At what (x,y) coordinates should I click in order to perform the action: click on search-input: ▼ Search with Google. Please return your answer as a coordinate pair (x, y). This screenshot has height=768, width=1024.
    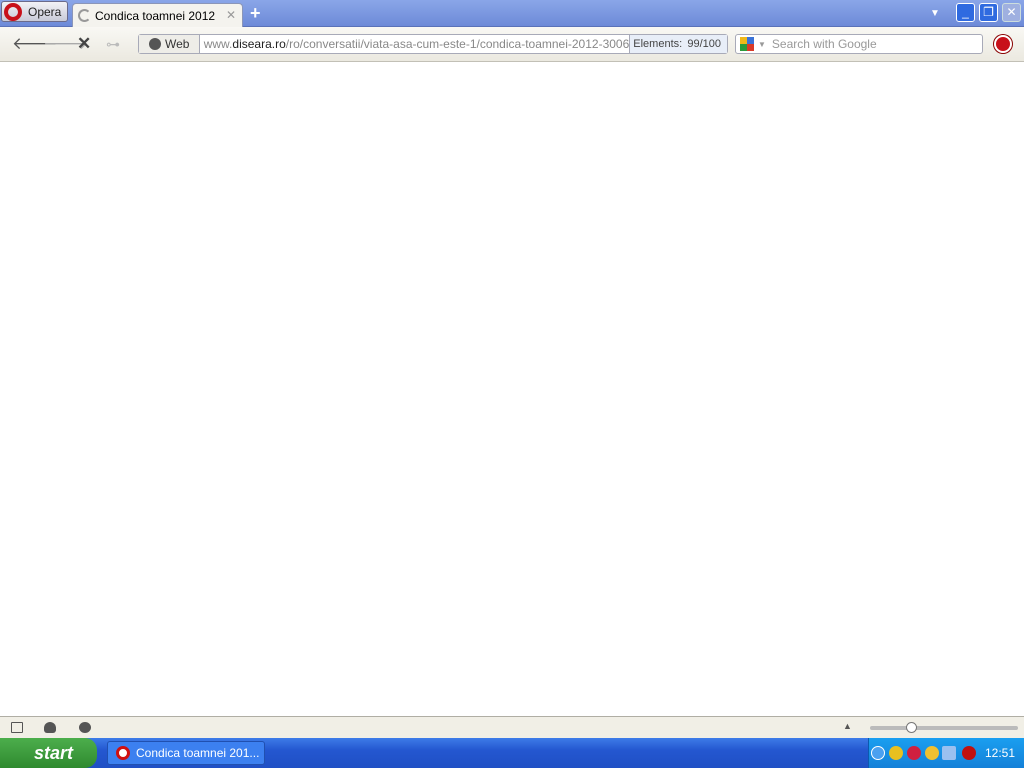
    Looking at the image, I should click on (859, 44).